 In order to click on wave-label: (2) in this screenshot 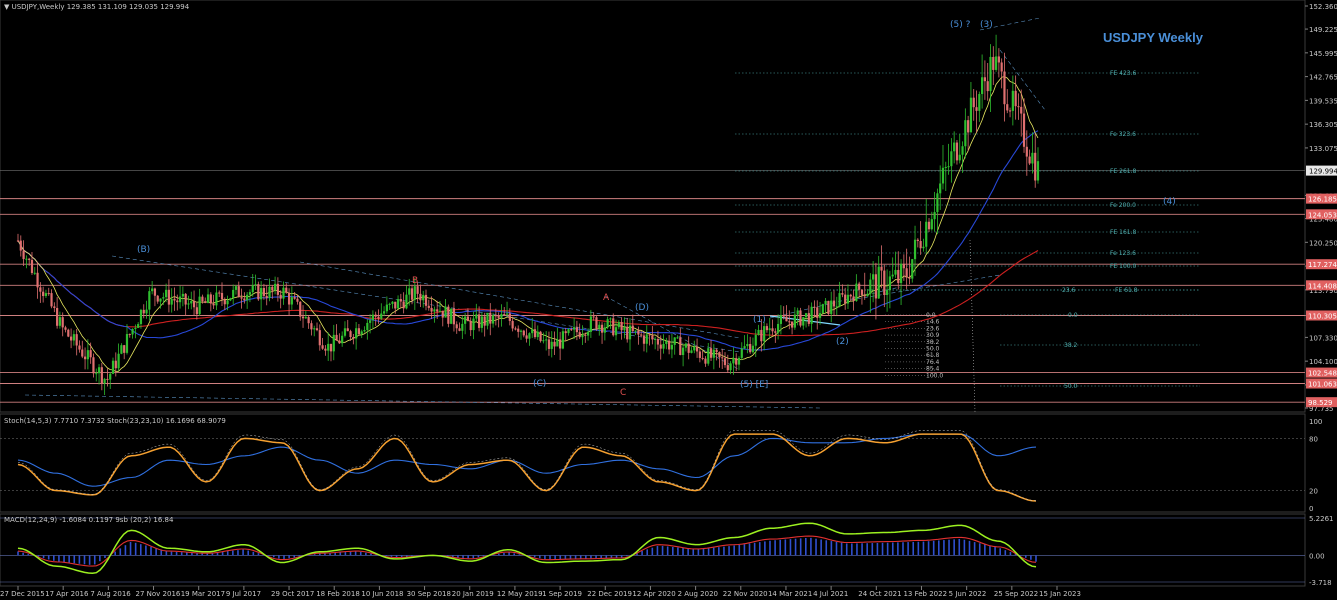, I will do `click(842, 342)`.